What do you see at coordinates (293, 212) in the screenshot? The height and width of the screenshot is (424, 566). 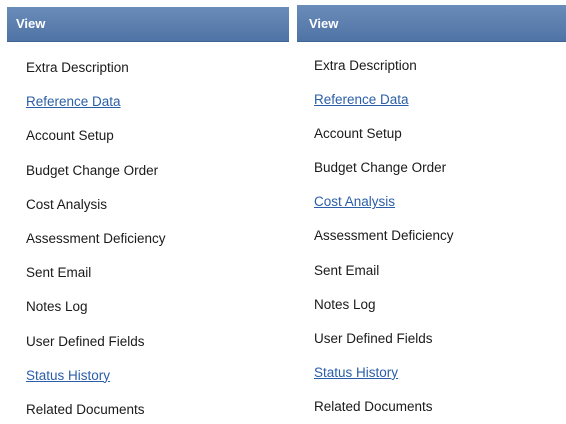 I see `panel-divider` at bounding box center [293, 212].